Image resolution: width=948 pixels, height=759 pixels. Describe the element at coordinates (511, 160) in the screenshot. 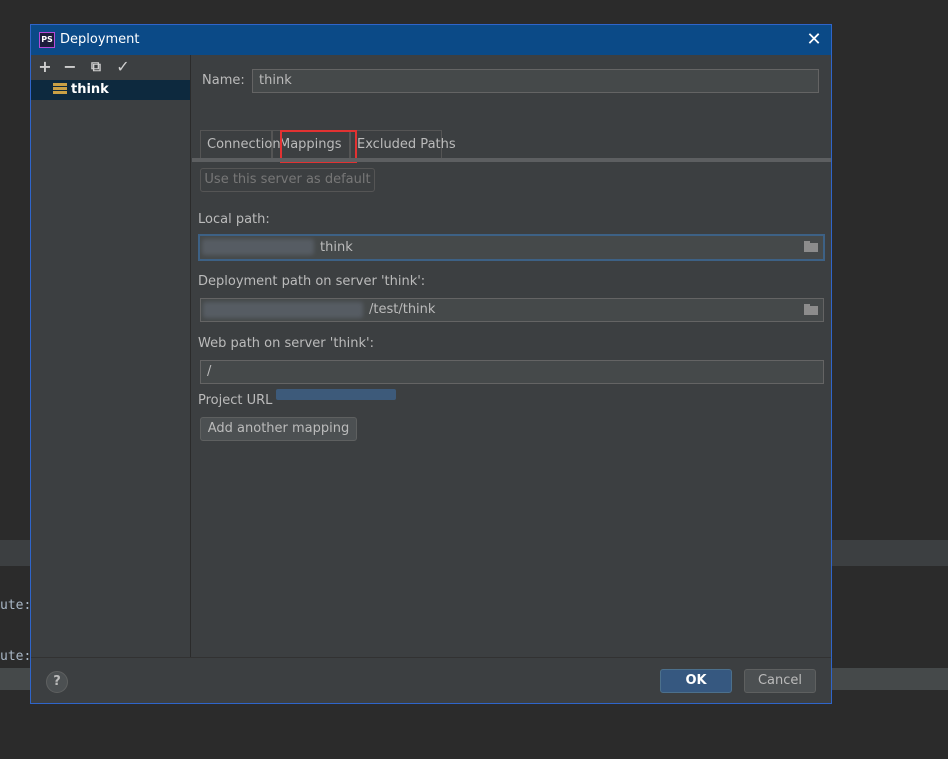

I see `tab-underline` at that location.